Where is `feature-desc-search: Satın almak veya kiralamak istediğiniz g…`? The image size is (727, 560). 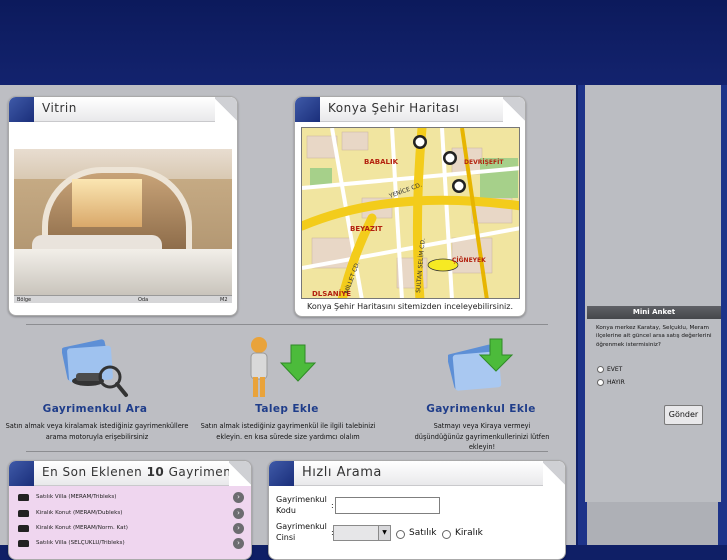
feature-desc-search: Satın almak veya kiralamak istediğiniz g… is located at coordinates (97, 431).